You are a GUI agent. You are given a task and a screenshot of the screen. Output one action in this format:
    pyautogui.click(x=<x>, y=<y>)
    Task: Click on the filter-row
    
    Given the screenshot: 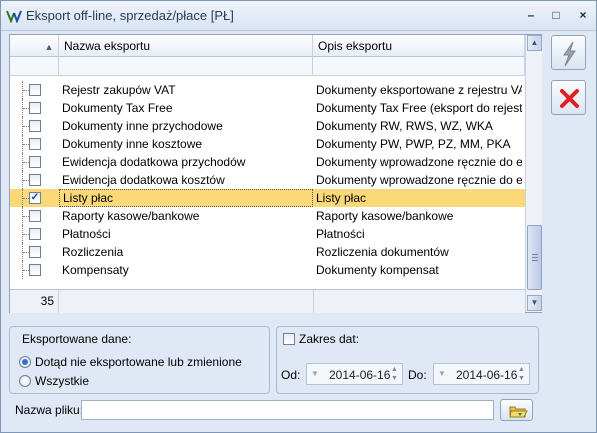 What is the action you would take?
    pyautogui.click(x=267, y=66)
    